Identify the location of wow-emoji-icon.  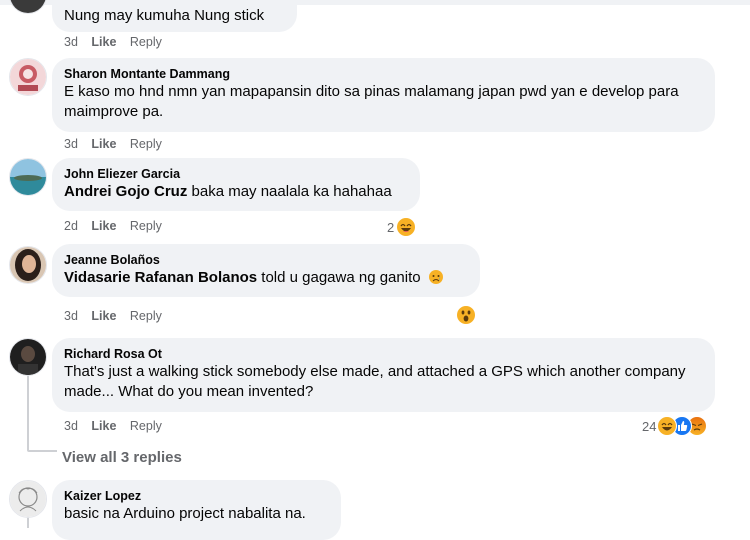
(466, 315).